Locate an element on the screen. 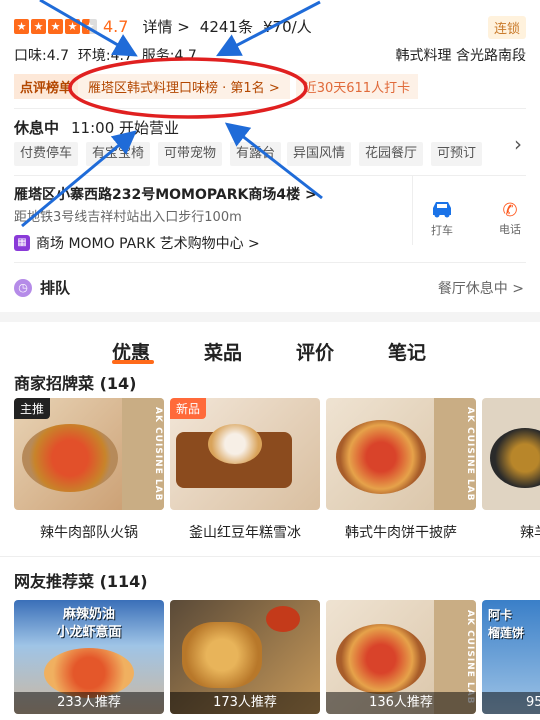 The height and width of the screenshot is (720, 540). sauce-shape is located at coordinates (283, 619).